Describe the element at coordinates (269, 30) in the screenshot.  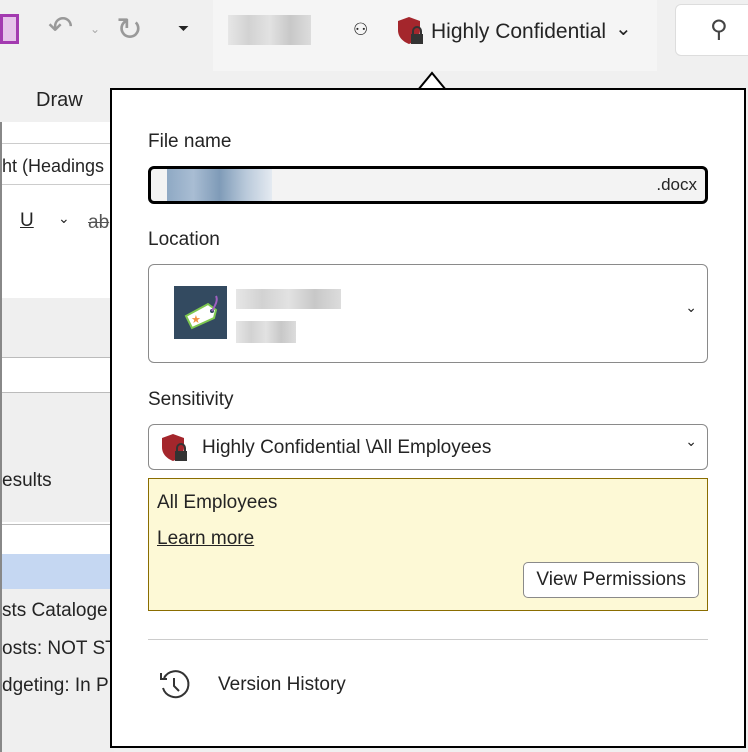
I see `document-title` at that location.